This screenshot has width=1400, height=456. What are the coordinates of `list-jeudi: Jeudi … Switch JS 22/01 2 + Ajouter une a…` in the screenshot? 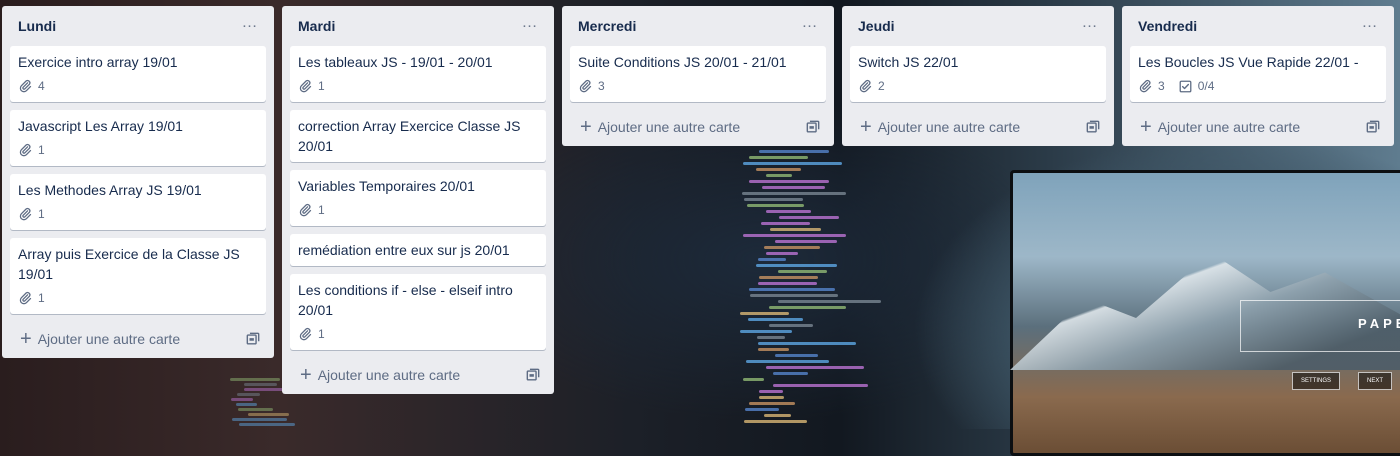 It's located at (978, 76).